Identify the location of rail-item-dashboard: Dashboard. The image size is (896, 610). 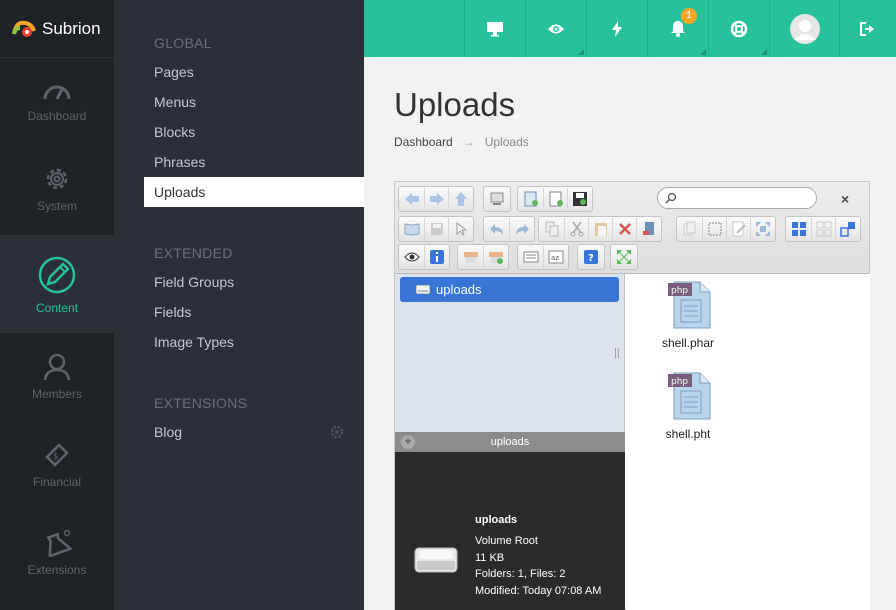
(57, 103).